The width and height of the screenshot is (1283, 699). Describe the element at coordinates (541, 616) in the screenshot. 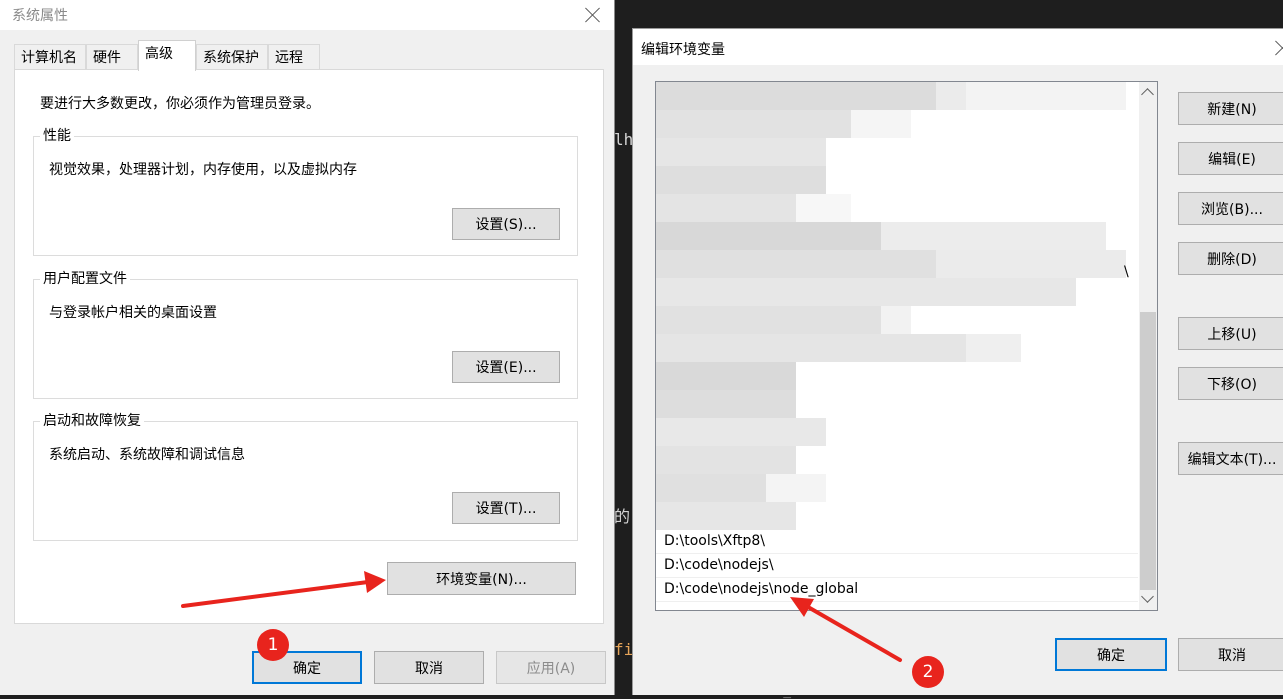

I see `annotation-arrows` at that location.